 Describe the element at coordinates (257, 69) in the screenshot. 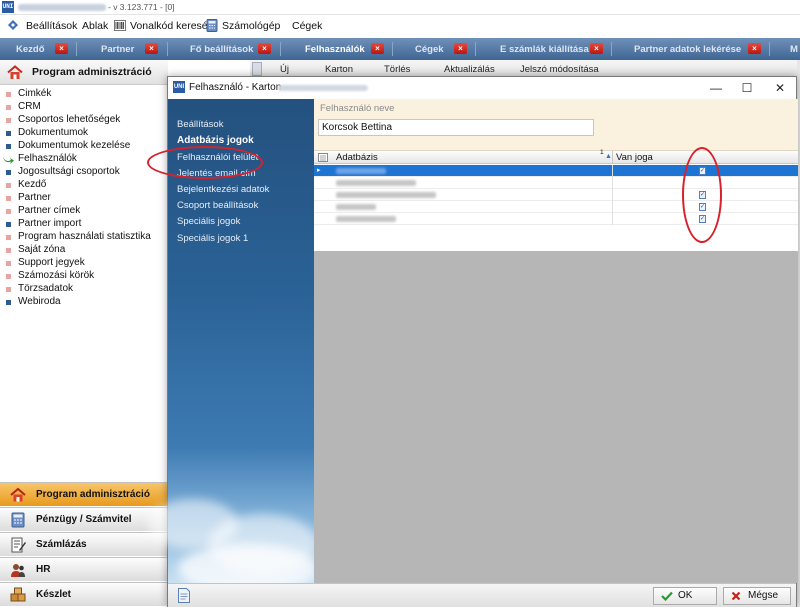

I see `collapse-handle` at that location.